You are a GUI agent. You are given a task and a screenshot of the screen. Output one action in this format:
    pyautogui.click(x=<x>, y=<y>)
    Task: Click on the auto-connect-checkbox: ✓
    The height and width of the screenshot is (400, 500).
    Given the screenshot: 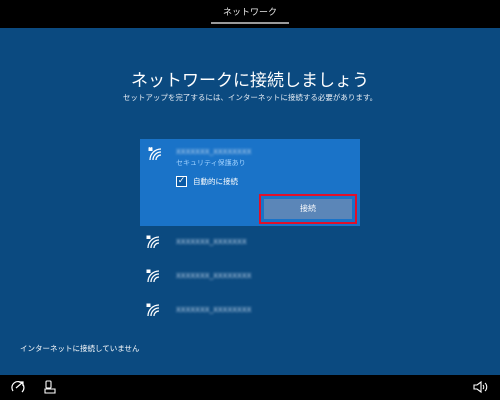 What is the action you would take?
    pyautogui.click(x=181, y=181)
    